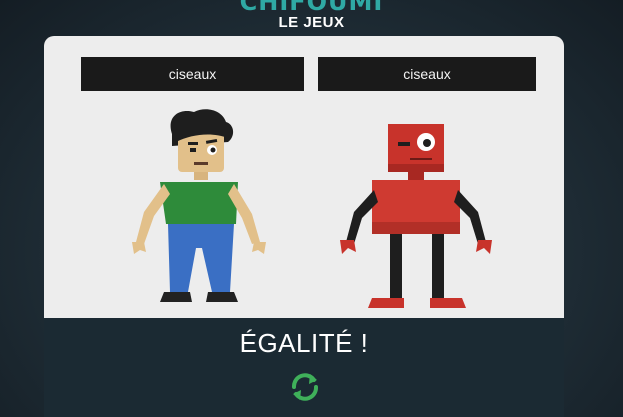 Image resolution: width=623 pixels, height=417 pixels. What do you see at coordinates (192, 74) in the screenshot?
I see `player-choice-label: ciseaux` at bounding box center [192, 74].